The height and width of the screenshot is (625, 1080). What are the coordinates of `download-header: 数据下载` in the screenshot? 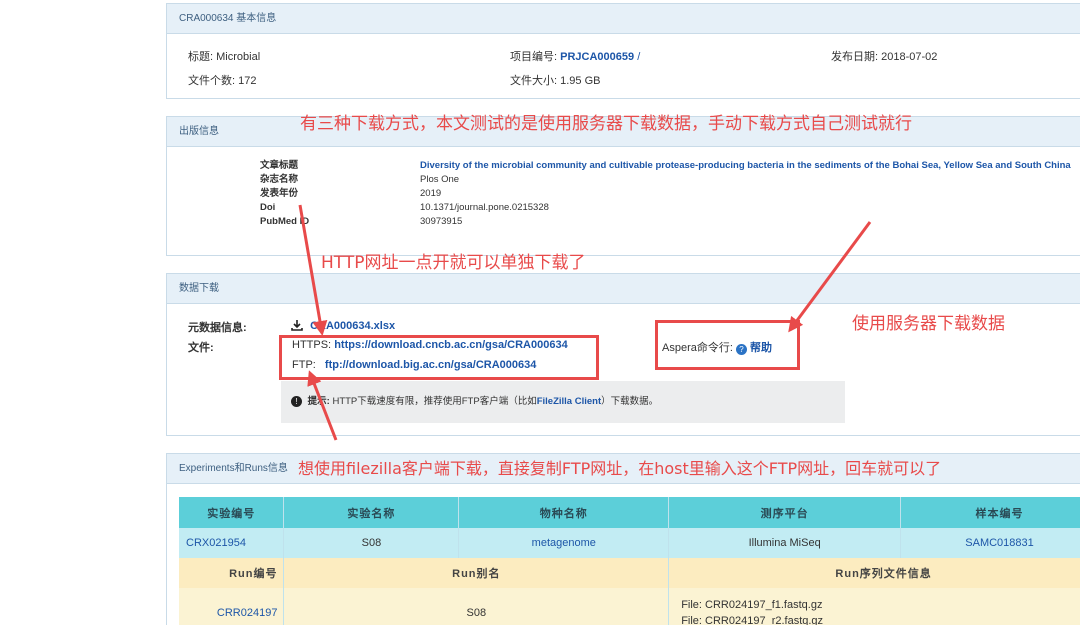 It's located at (623, 289).